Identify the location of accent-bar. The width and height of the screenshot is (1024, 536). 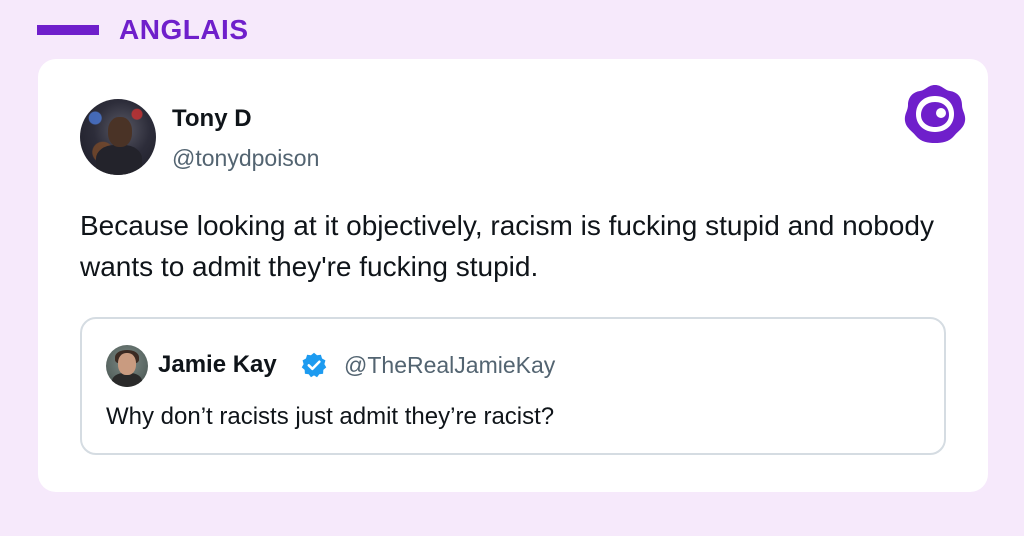
(68, 30).